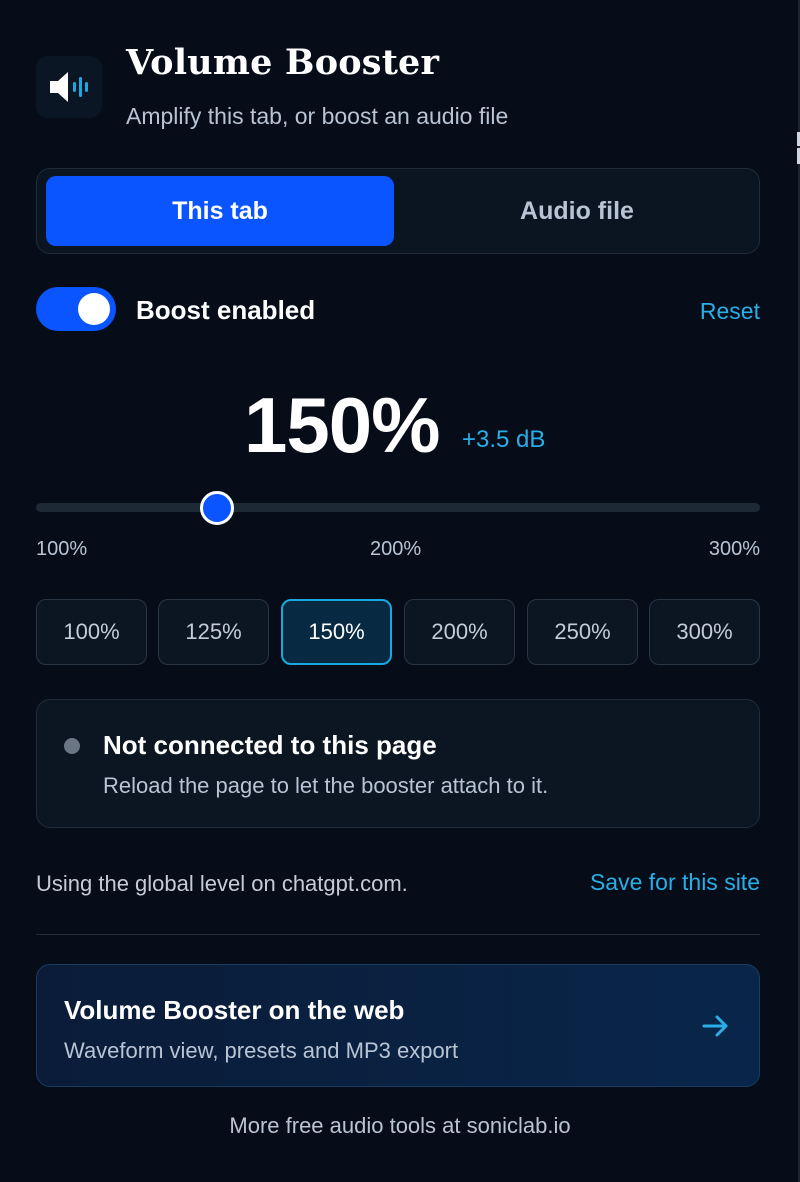 Image resolution: width=800 pixels, height=1182 pixels. What do you see at coordinates (222, 883) in the screenshot?
I see `site-level-text: Using the global level on chatgpt.com.` at bounding box center [222, 883].